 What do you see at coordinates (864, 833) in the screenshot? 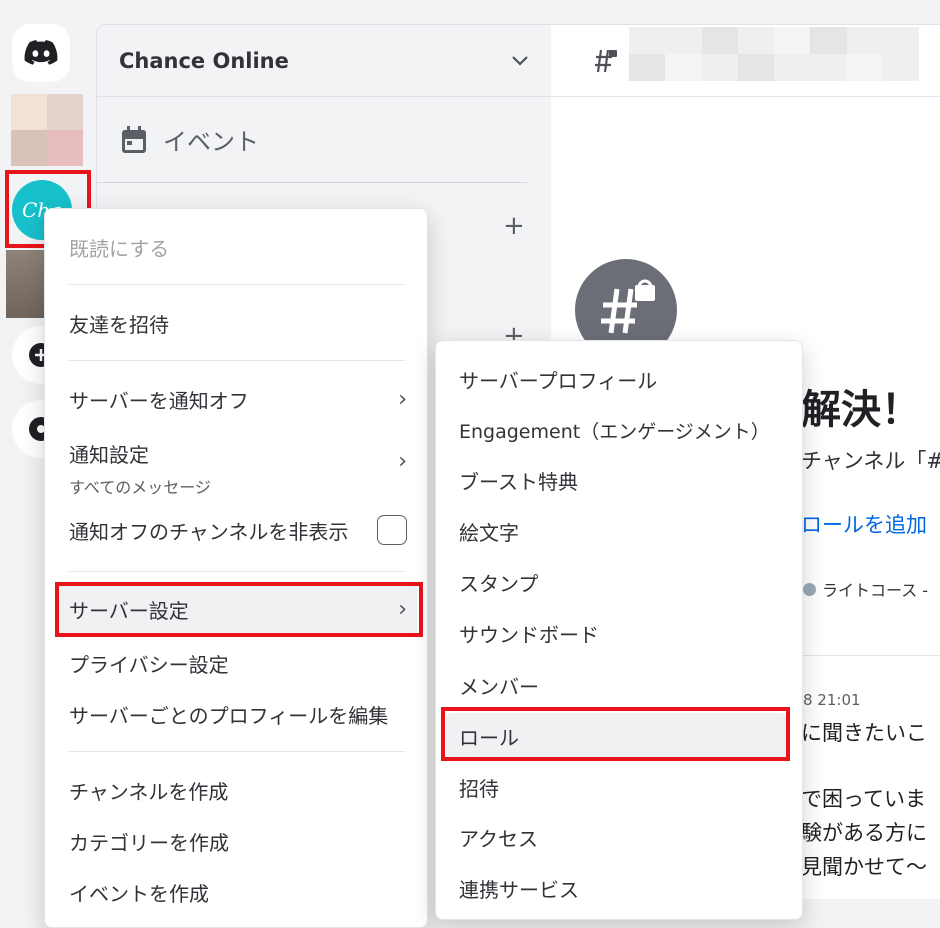
I see `message-line: 験がある方に` at bounding box center [864, 833].